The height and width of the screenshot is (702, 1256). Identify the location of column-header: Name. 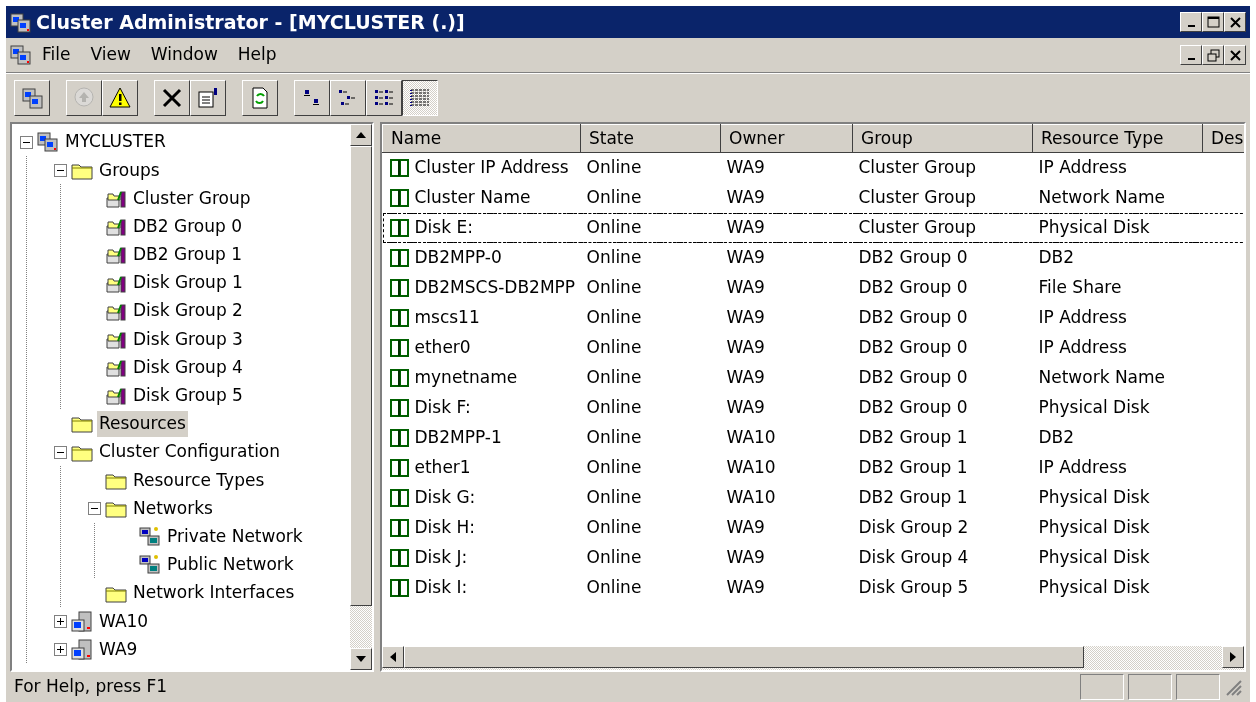
(481, 138).